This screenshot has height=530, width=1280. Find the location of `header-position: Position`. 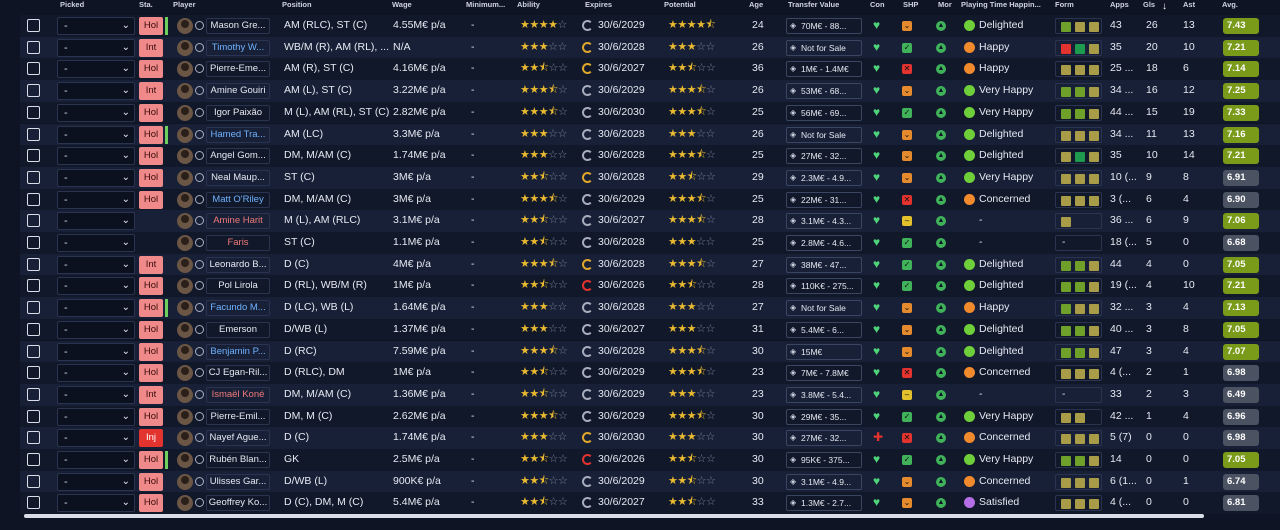

header-position: Position is located at coordinates (297, 4).